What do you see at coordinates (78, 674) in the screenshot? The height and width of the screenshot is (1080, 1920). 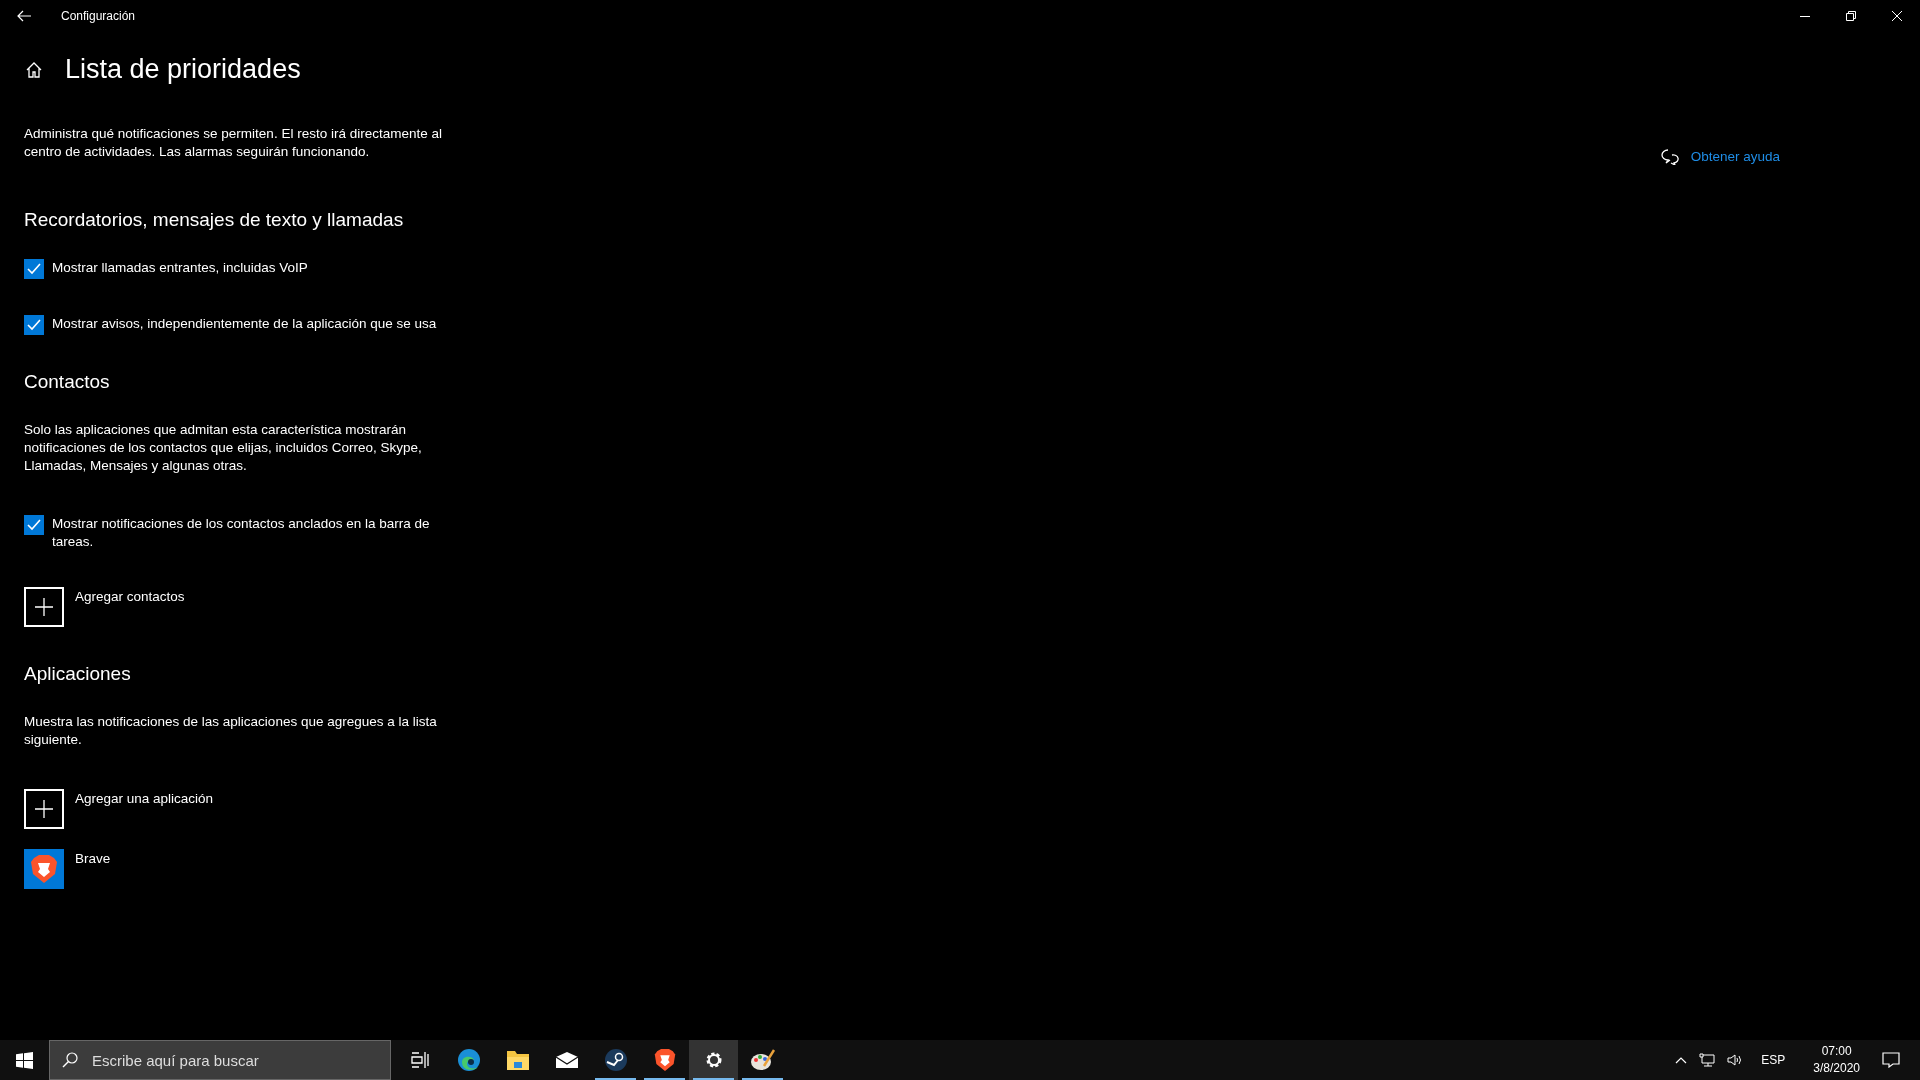 I see `section-heading: Aplicaciones` at bounding box center [78, 674].